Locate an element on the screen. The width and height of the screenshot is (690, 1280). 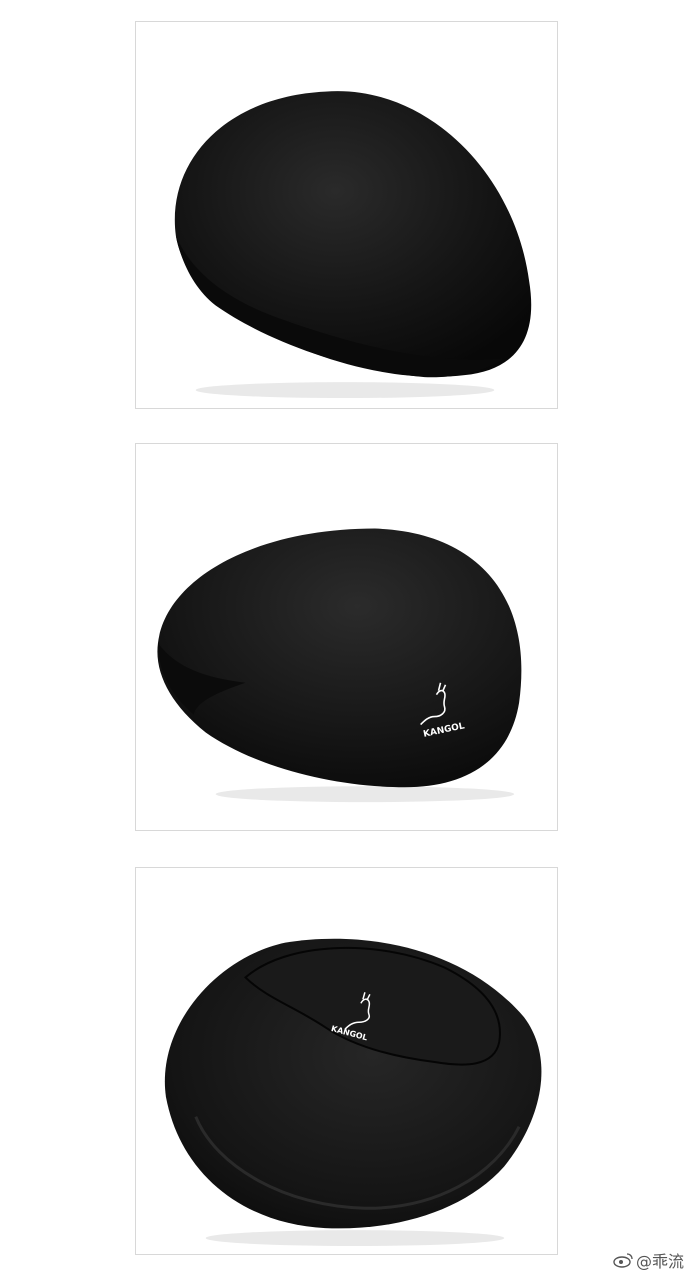
weibo-watermark: @乖流 is located at coordinates (648, 1260).